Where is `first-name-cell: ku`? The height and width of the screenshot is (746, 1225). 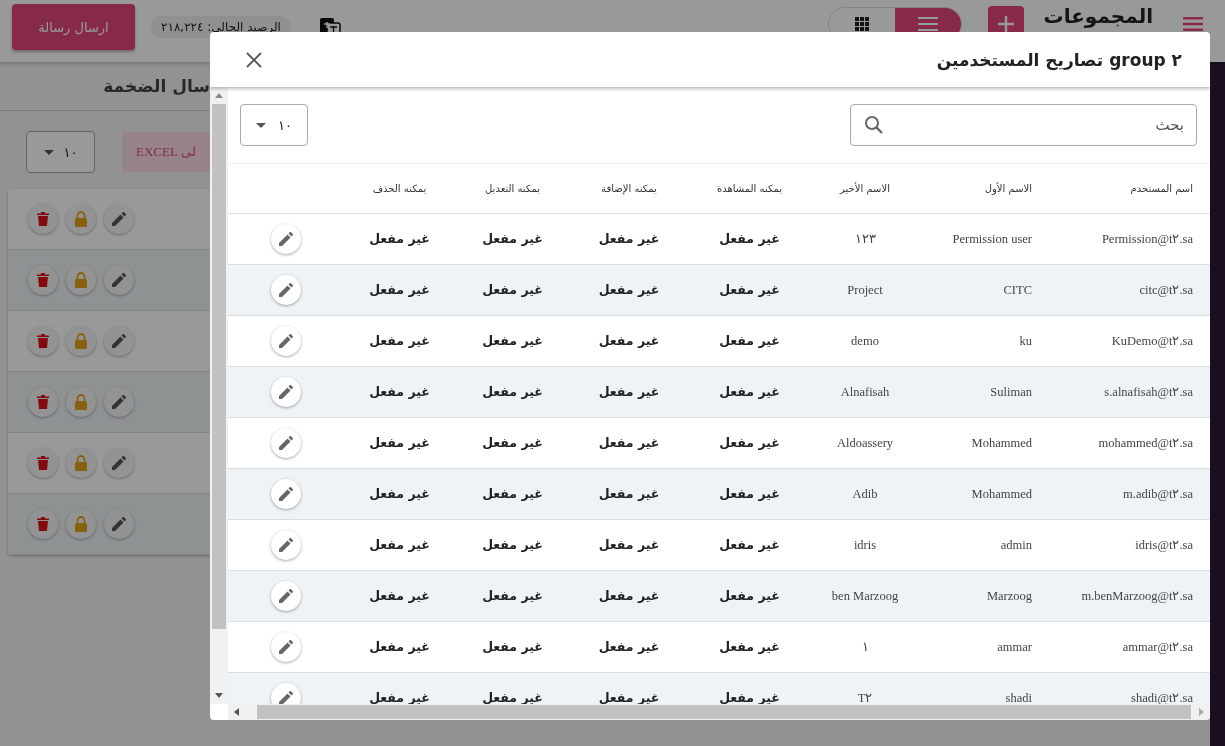 first-name-cell: ku is located at coordinates (1025, 341).